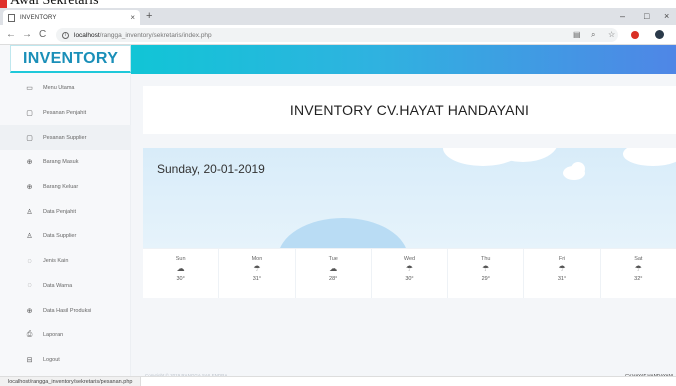 Image resolution: width=676 pixels, height=386 pixels. I want to click on forecast-day: Fri ☂ 31°, so click(562, 273).